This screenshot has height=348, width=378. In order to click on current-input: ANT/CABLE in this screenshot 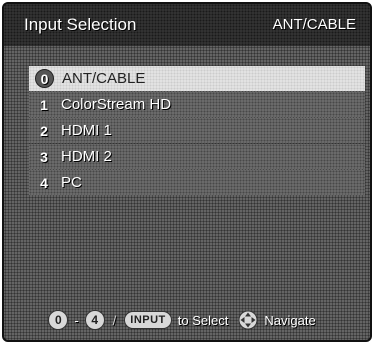, I will do `click(314, 24)`.